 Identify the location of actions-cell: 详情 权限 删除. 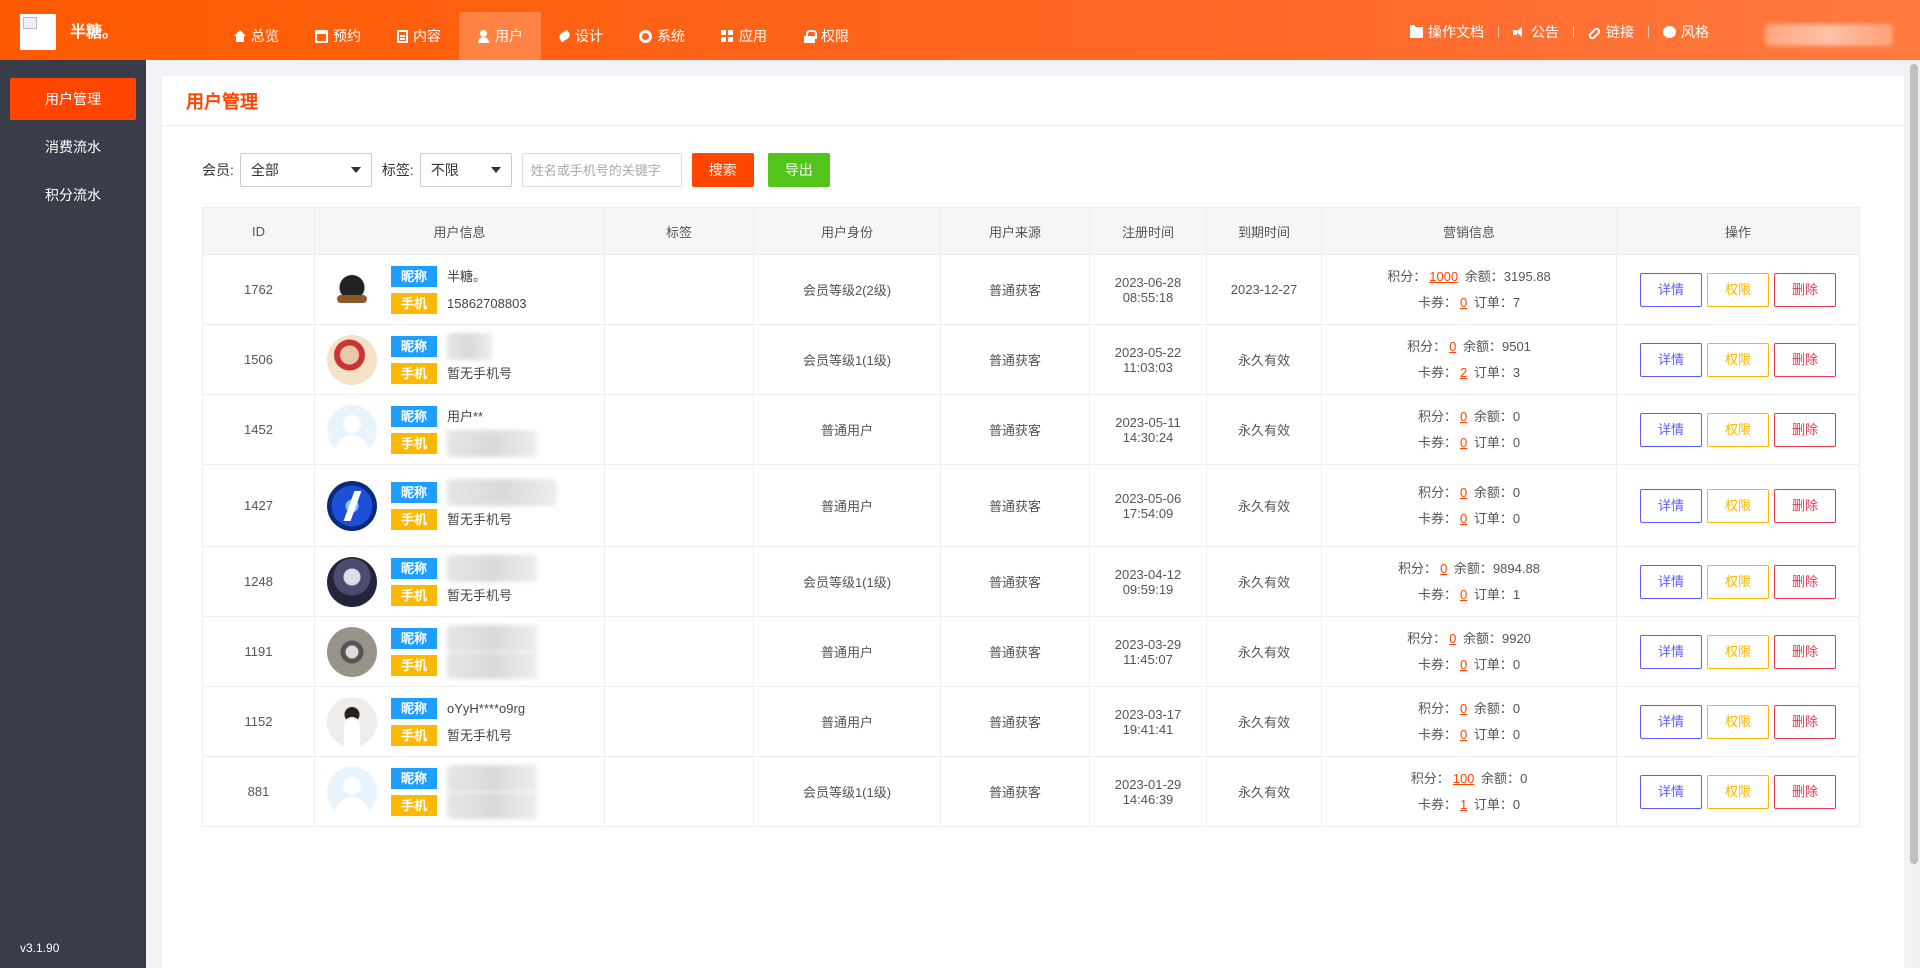
(1738, 651).